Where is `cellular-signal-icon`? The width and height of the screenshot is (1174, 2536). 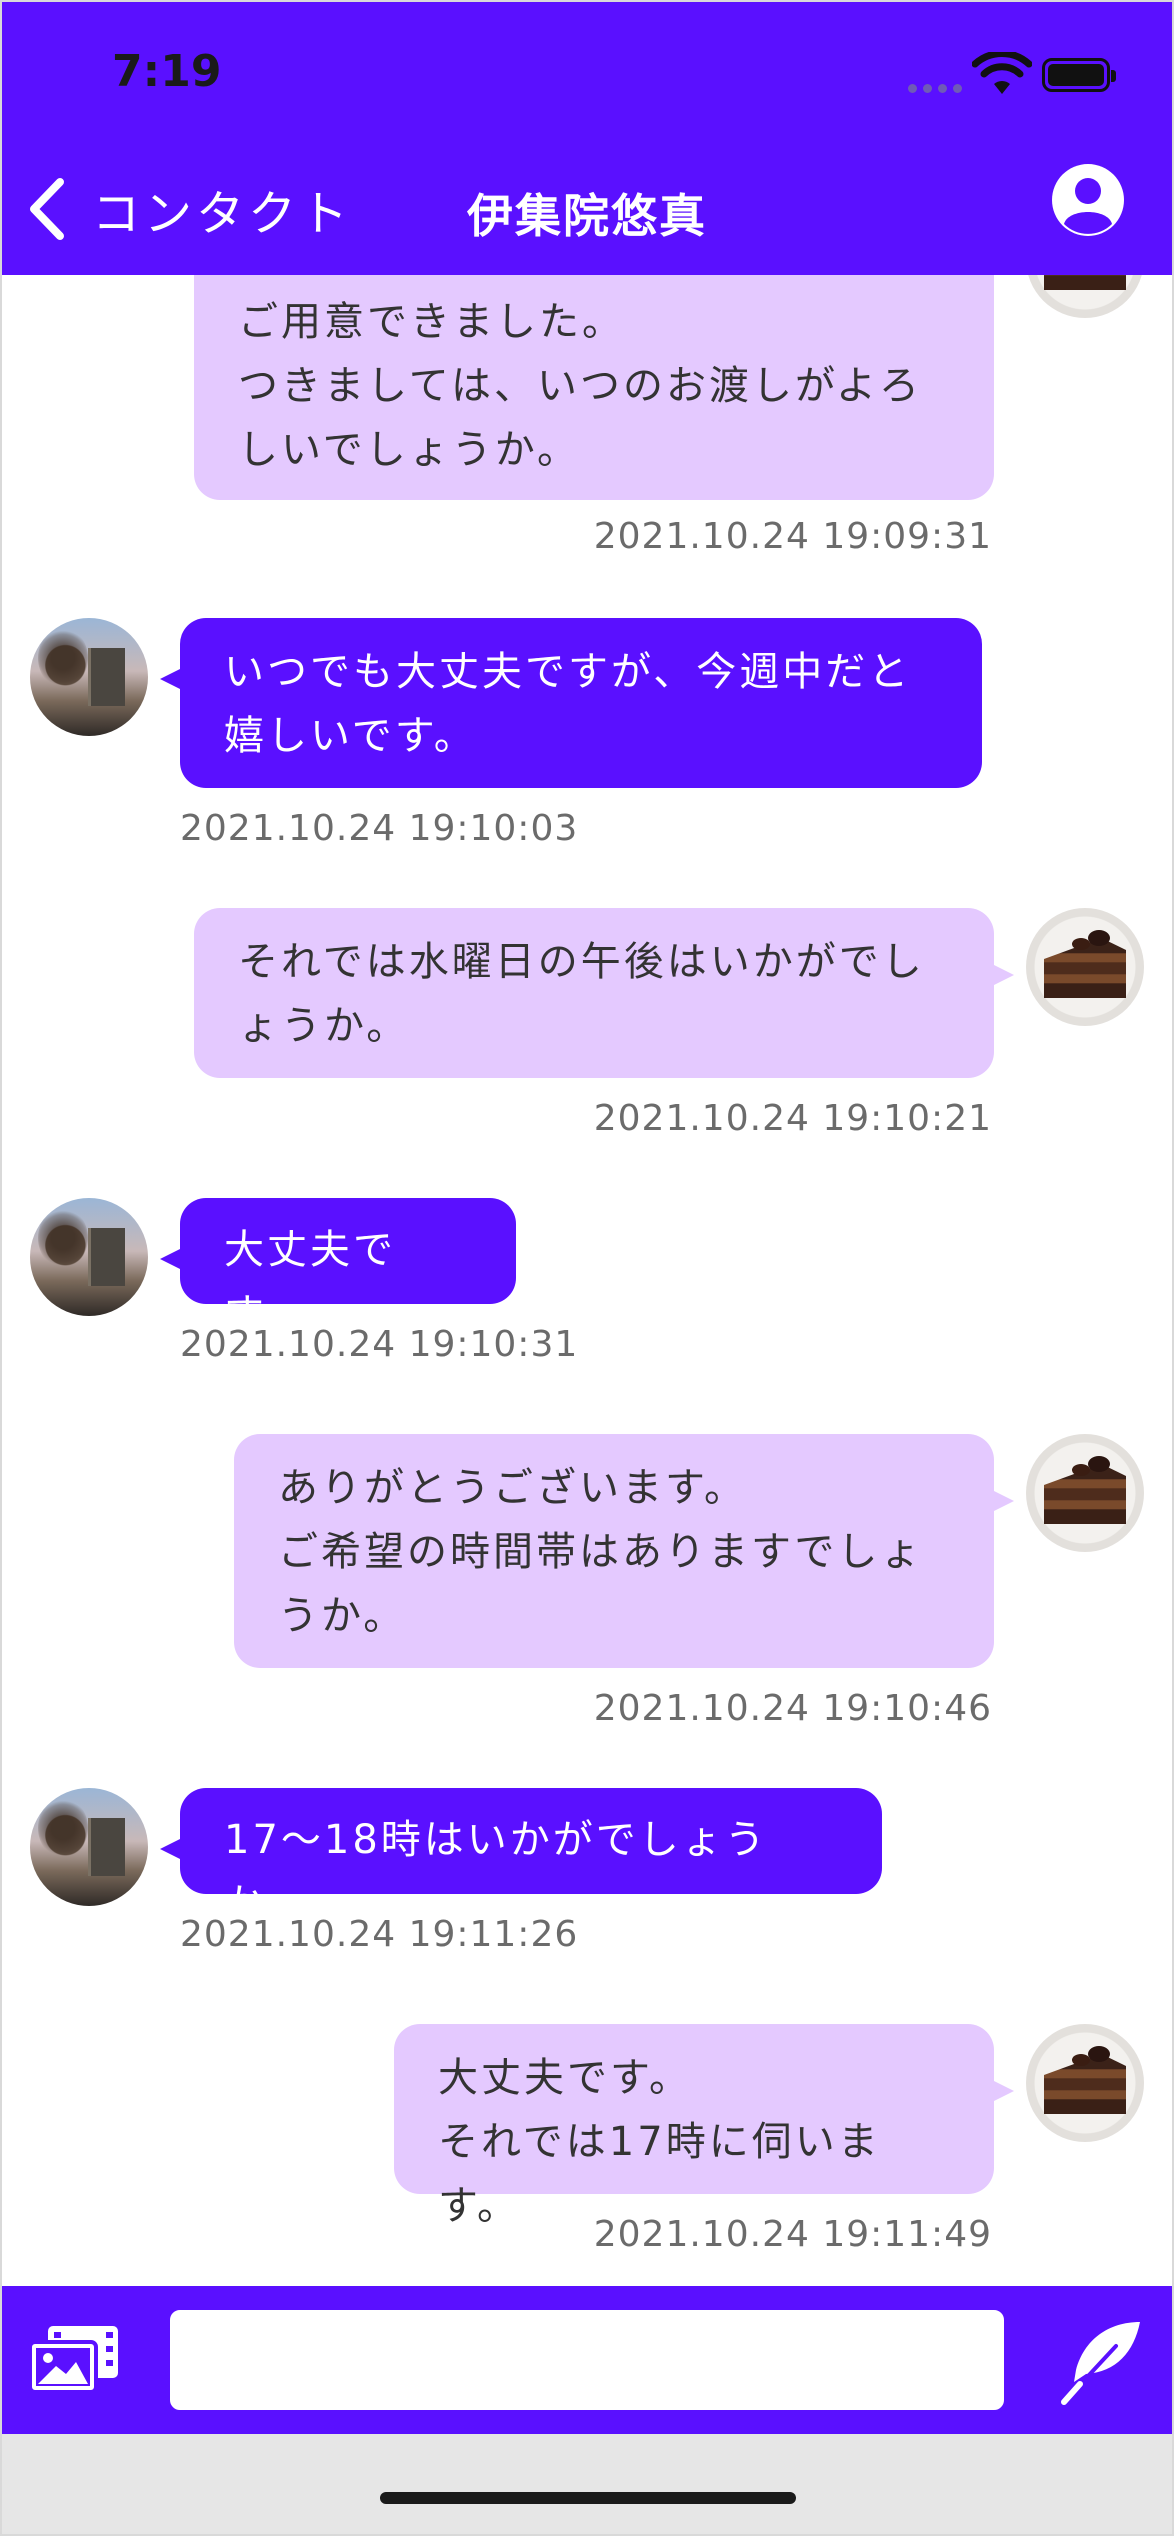 cellular-signal-icon is located at coordinates (935, 88).